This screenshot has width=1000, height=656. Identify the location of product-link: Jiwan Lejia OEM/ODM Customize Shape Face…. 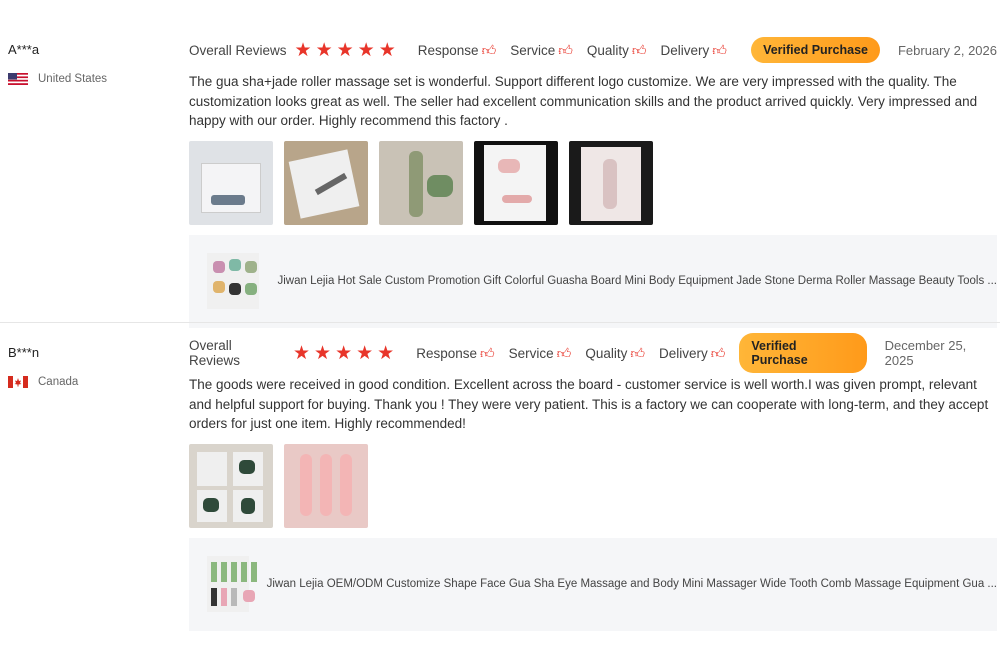
(593, 584).